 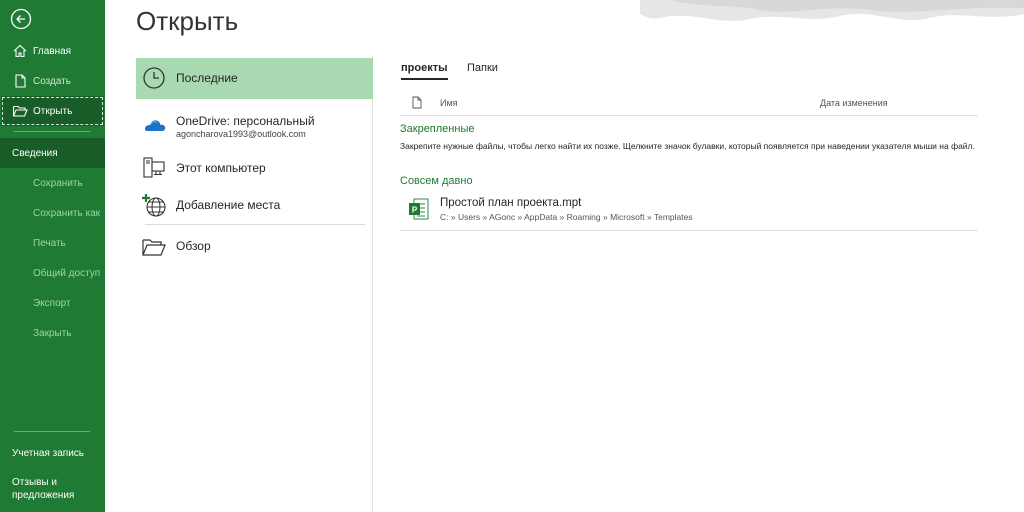 I want to click on location-browse: Обзор, so click(x=254, y=246).